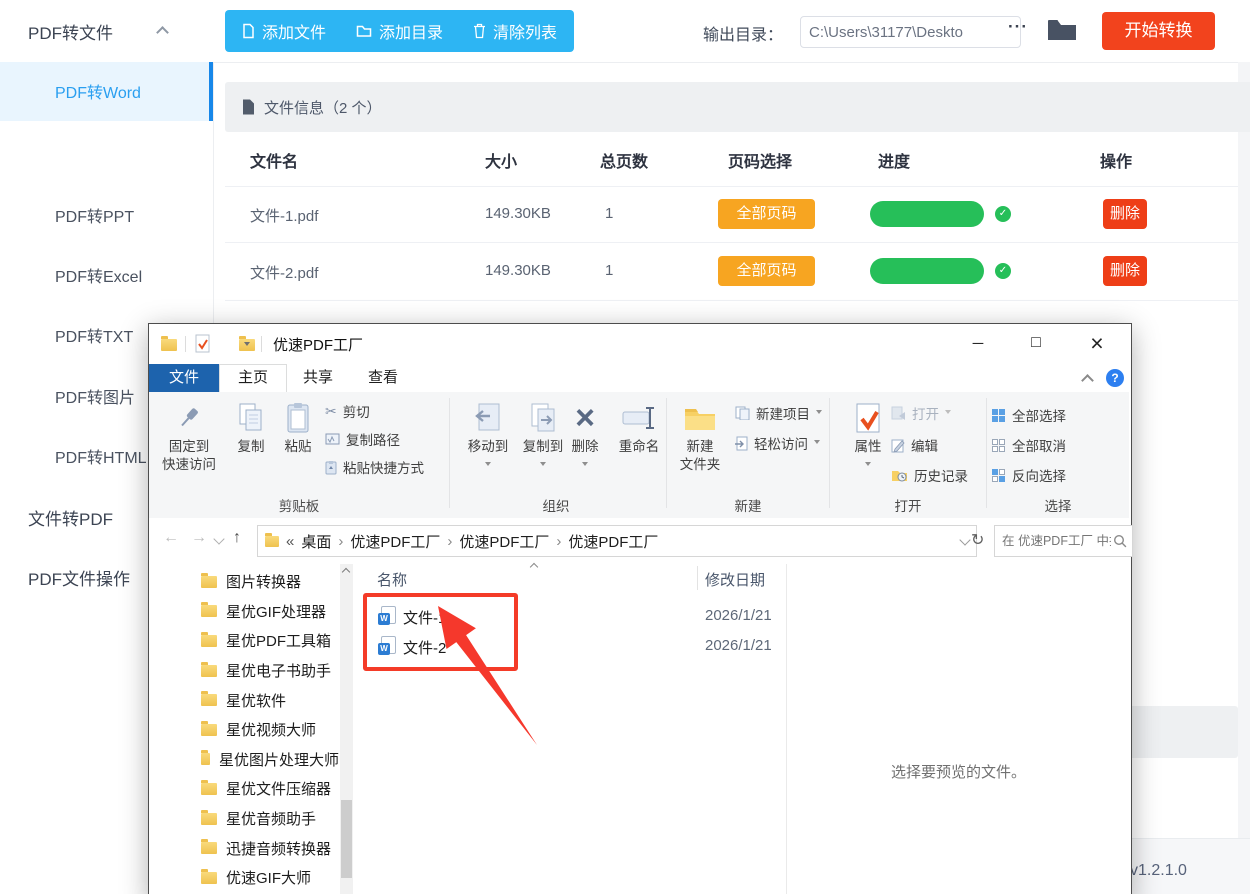  What do you see at coordinates (298, 427) in the screenshot?
I see `paste-button: 粘贴` at bounding box center [298, 427].